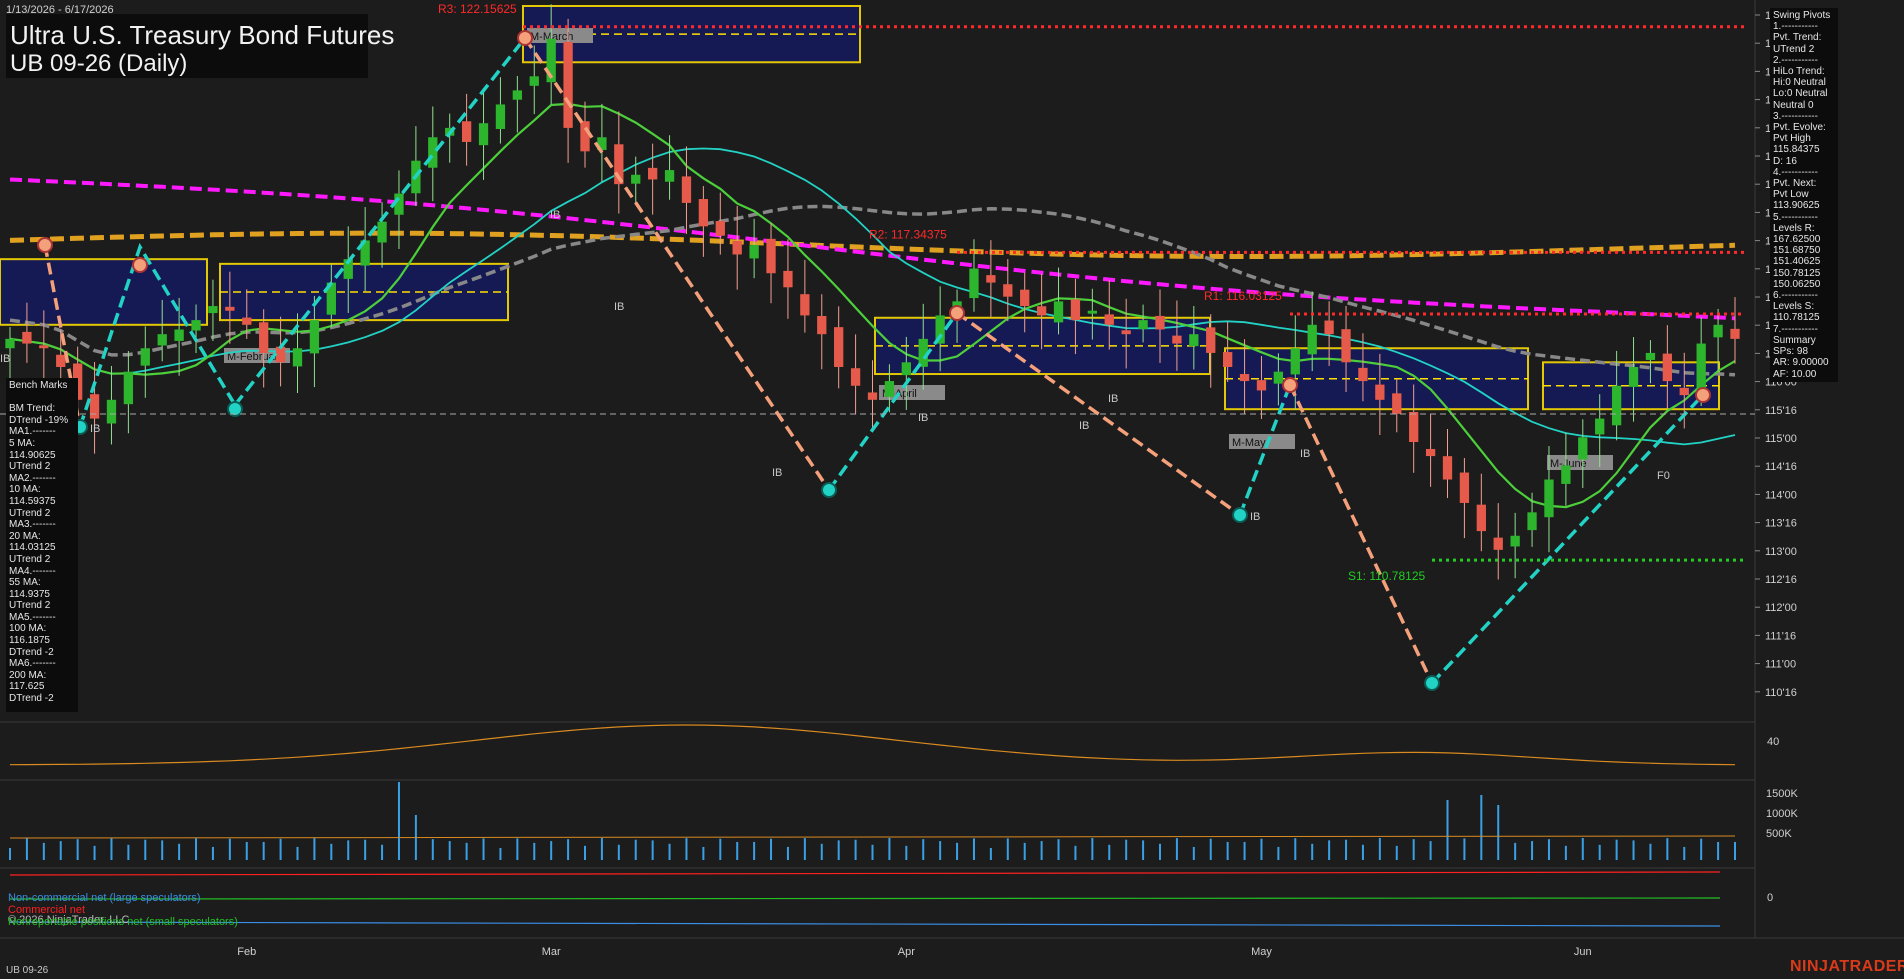  What do you see at coordinates (32, 455) in the screenshot?
I see `bench-mark-line: 114.90625` at bounding box center [32, 455].